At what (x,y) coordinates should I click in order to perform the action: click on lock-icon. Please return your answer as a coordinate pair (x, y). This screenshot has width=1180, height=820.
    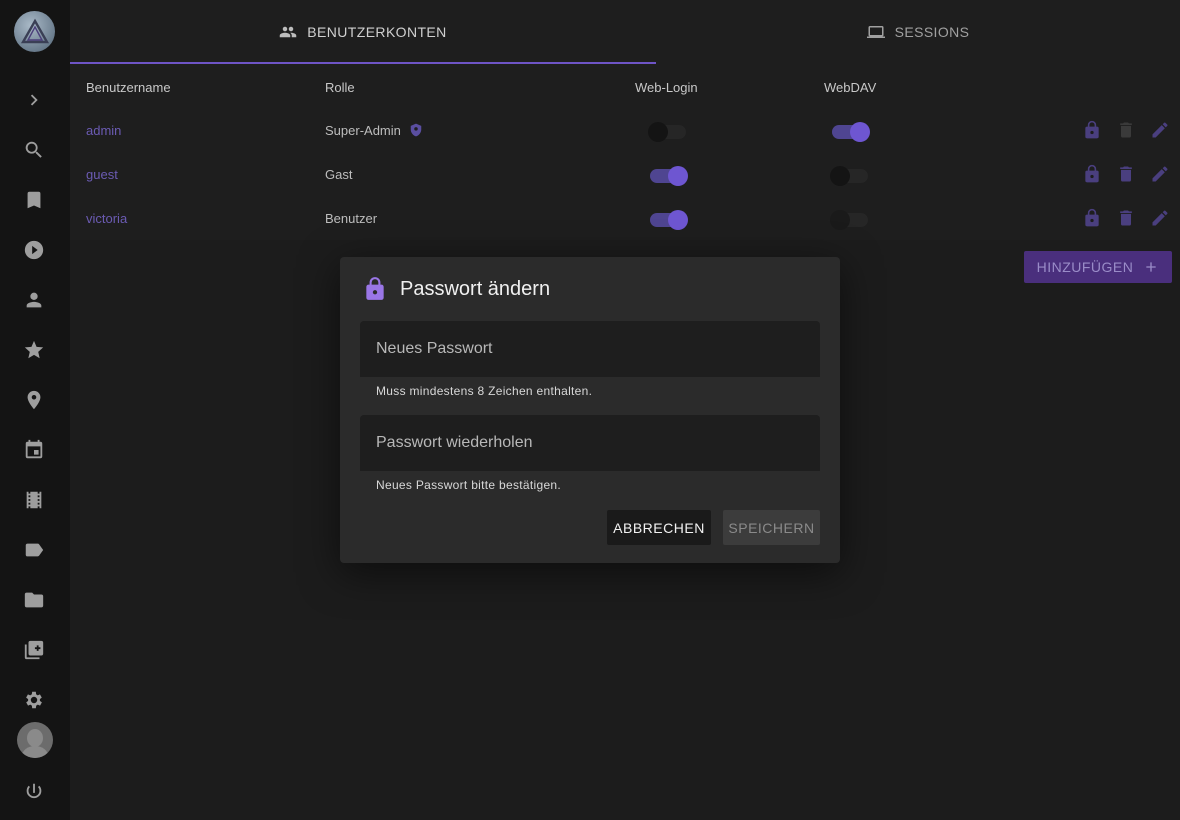
    Looking at the image, I should click on (375, 288).